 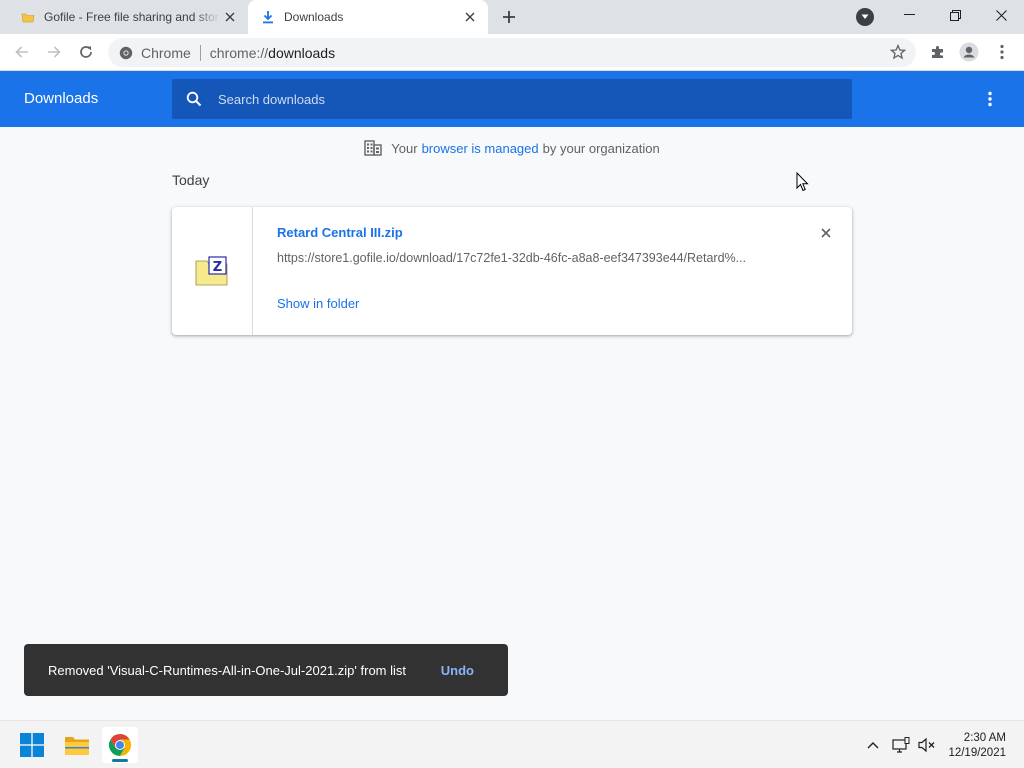 I want to click on start-button, so click(x=32, y=745).